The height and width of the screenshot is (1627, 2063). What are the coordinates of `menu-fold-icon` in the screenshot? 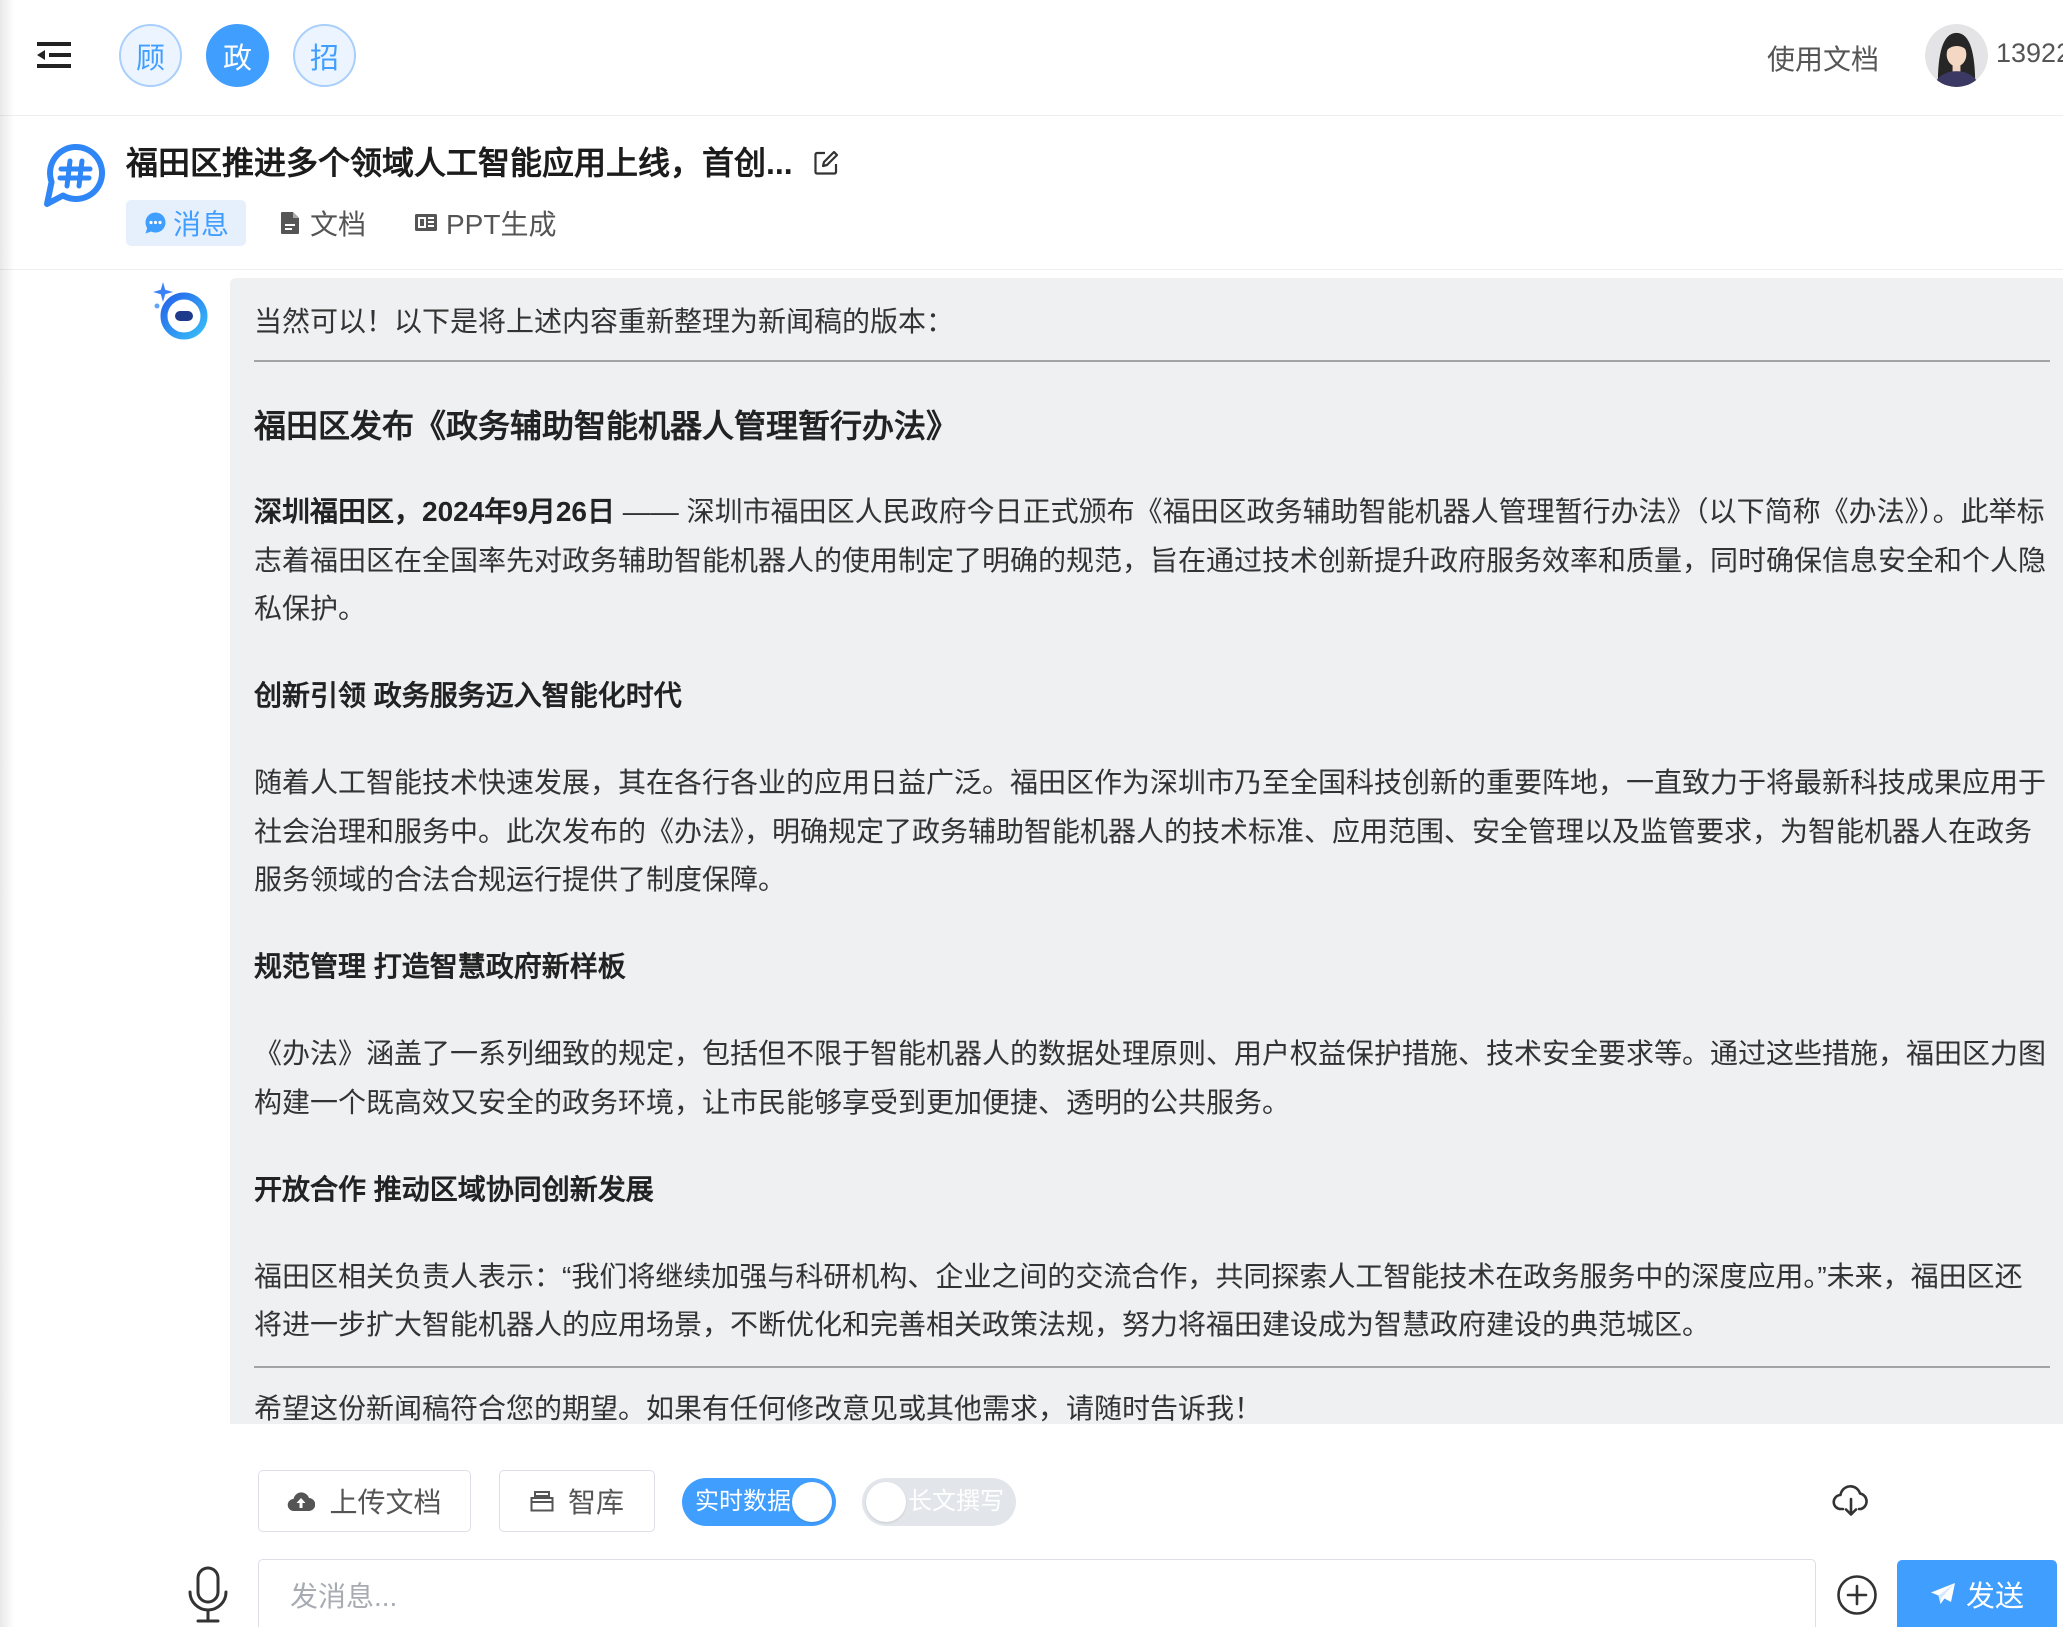 It's located at (54, 55).